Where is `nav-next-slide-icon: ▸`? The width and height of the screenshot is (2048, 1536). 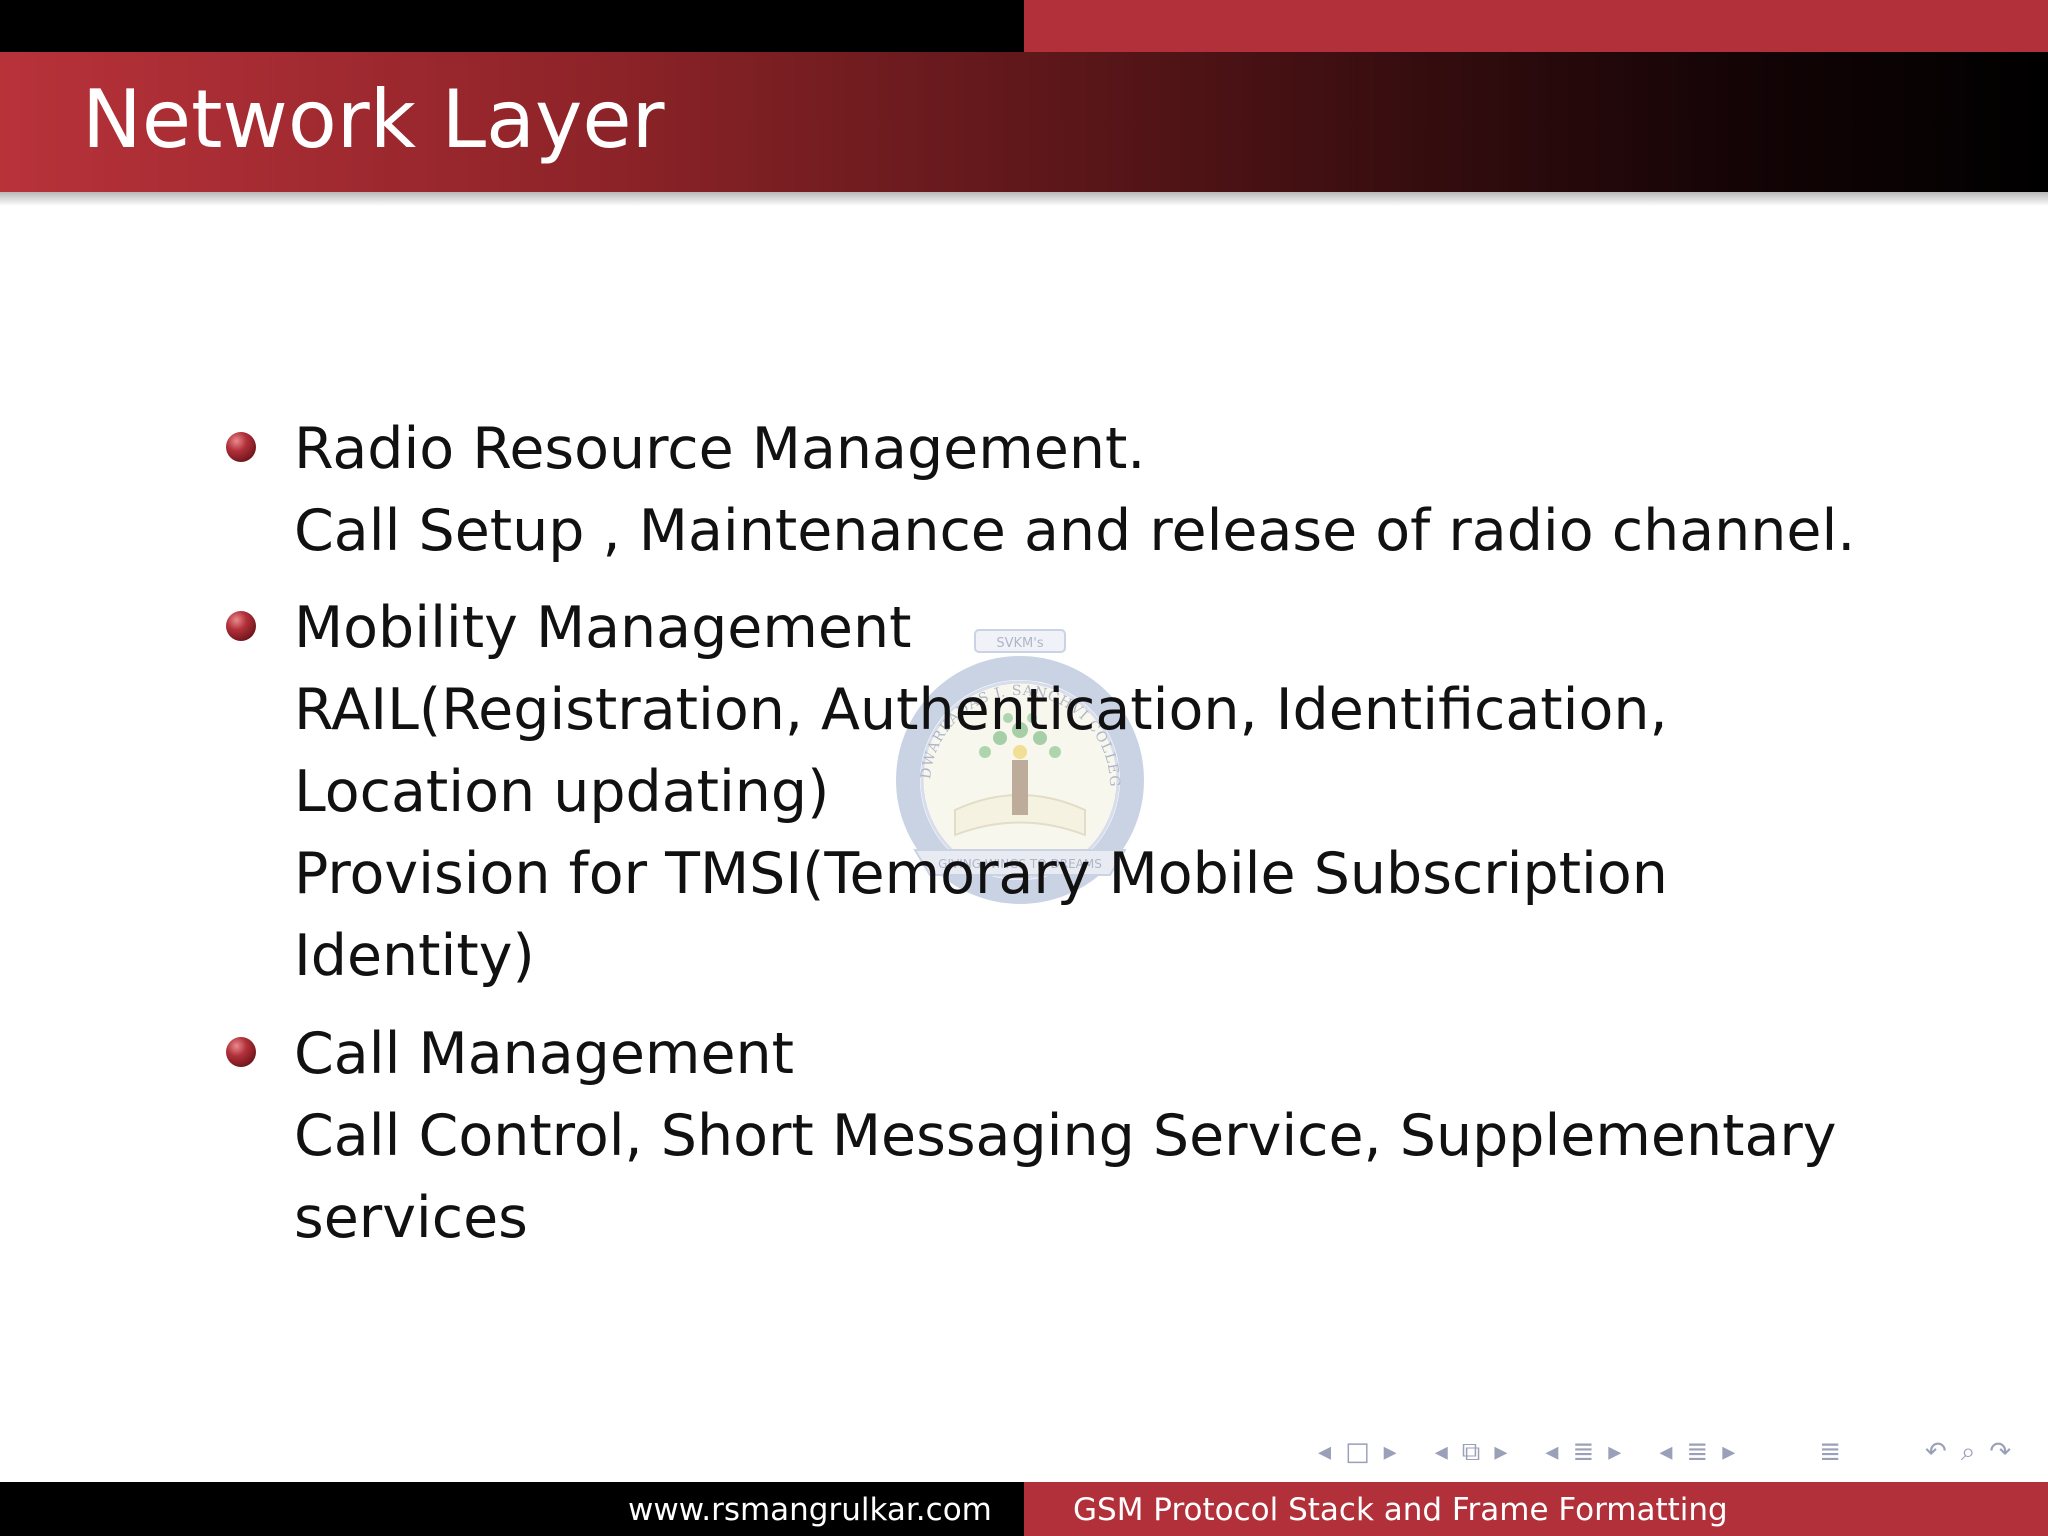
nav-next-slide-icon: ▸ is located at coordinates (1500, 1452).